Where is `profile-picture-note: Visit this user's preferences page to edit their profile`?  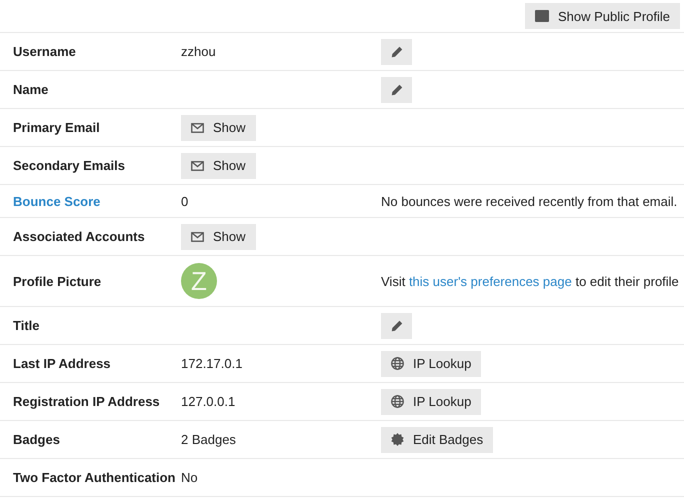
profile-picture-note: Visit this user's preferences page to edit their profile is located at coordinates (530, 281).